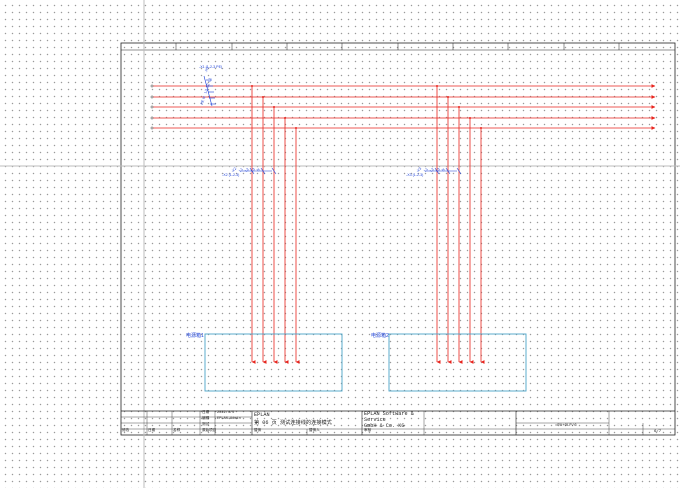 The width and height of the screenshot is (680, 488). I want to click on left-group-caption: -X2 (1-2-3), so click(231, 175).